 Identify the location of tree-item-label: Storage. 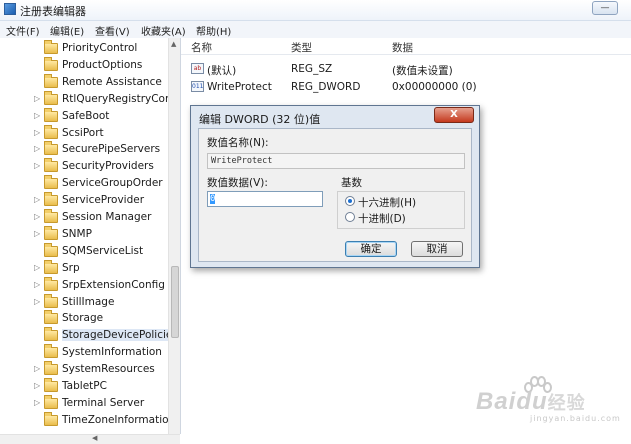
(83, 318).